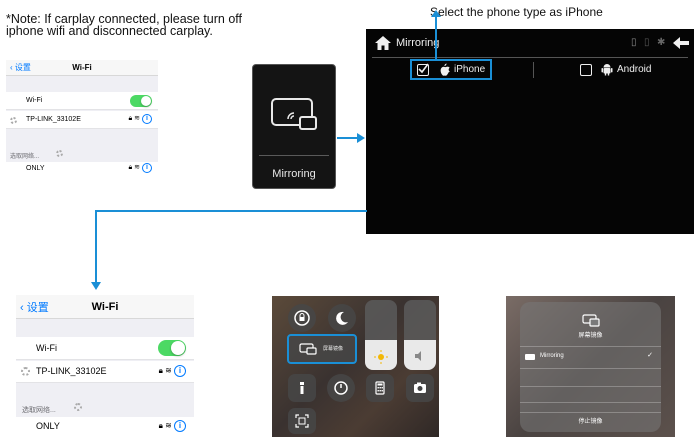 The width and height of the screenshot is (694, 439). What do you see at coordinates (445, 69) in the screenshot?
I see `apple-icon` at bounding box center [445, 69].